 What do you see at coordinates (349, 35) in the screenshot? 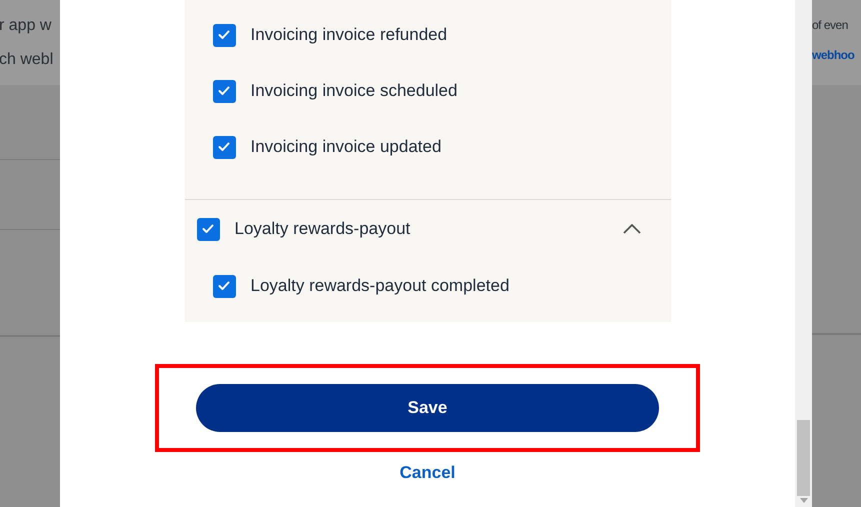
I see `event-label: Invoicing invoice refunded` at bounding box center [349, 35].